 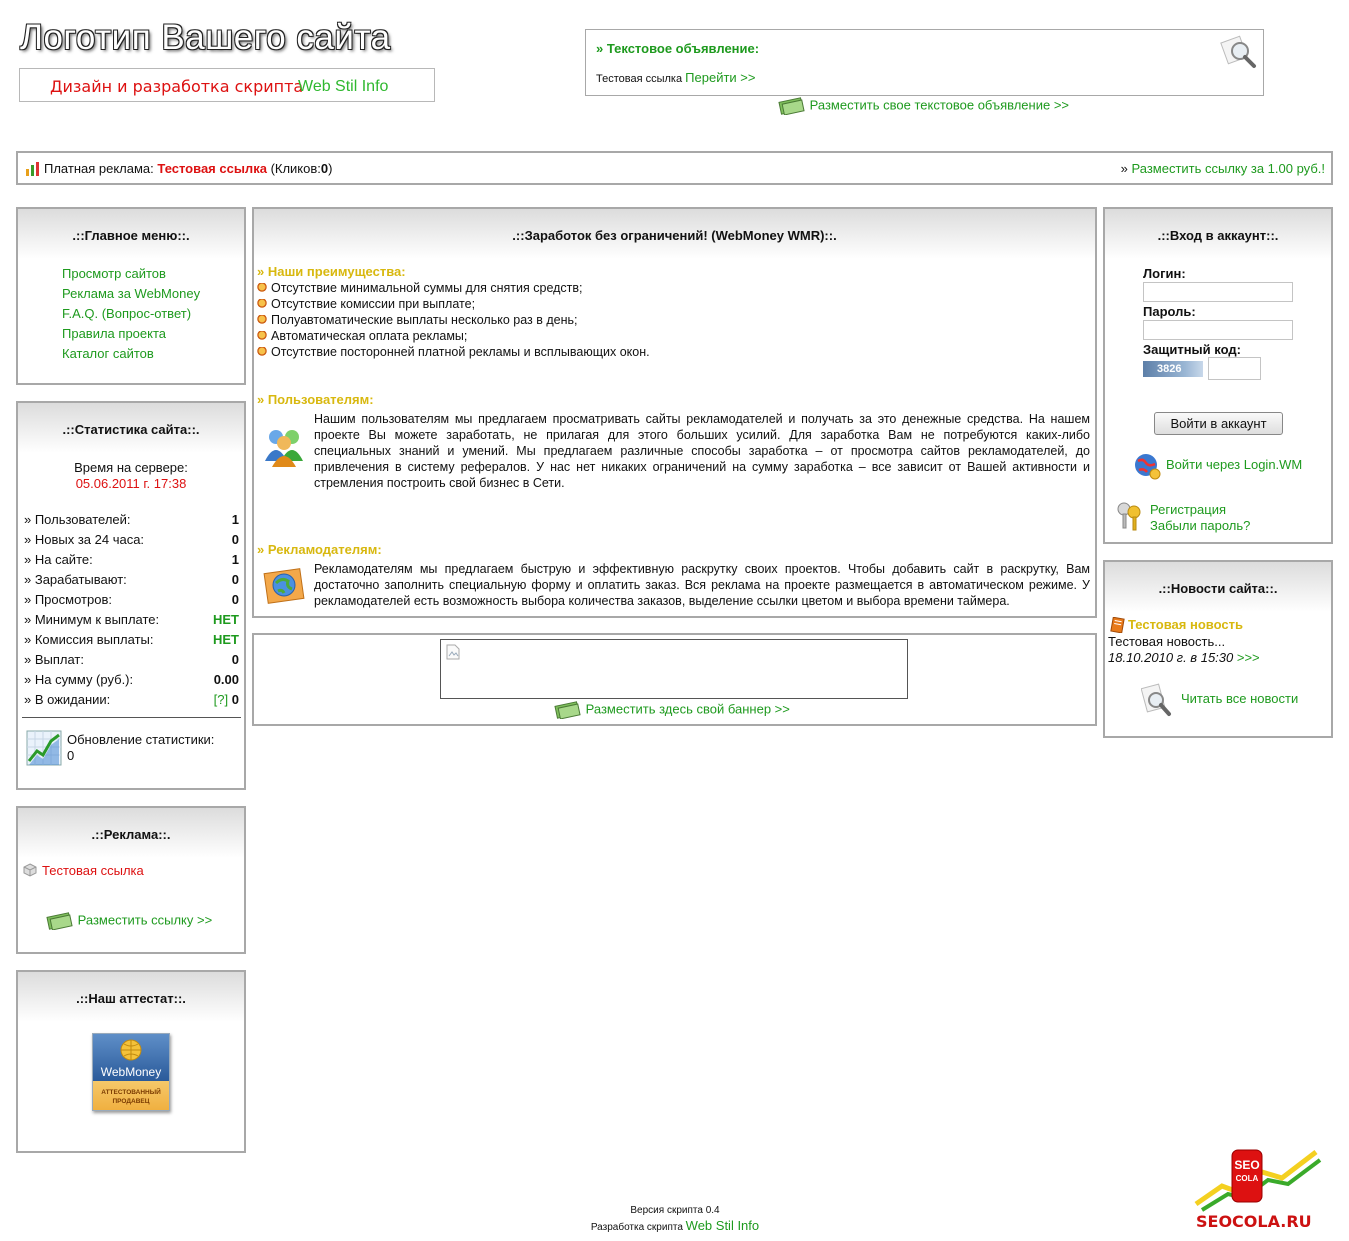 What do you see at coordinates (92, 619) in the screenshot?
I see `stat-label: » Минимум к выплате:` at bounding box center [92, 619].